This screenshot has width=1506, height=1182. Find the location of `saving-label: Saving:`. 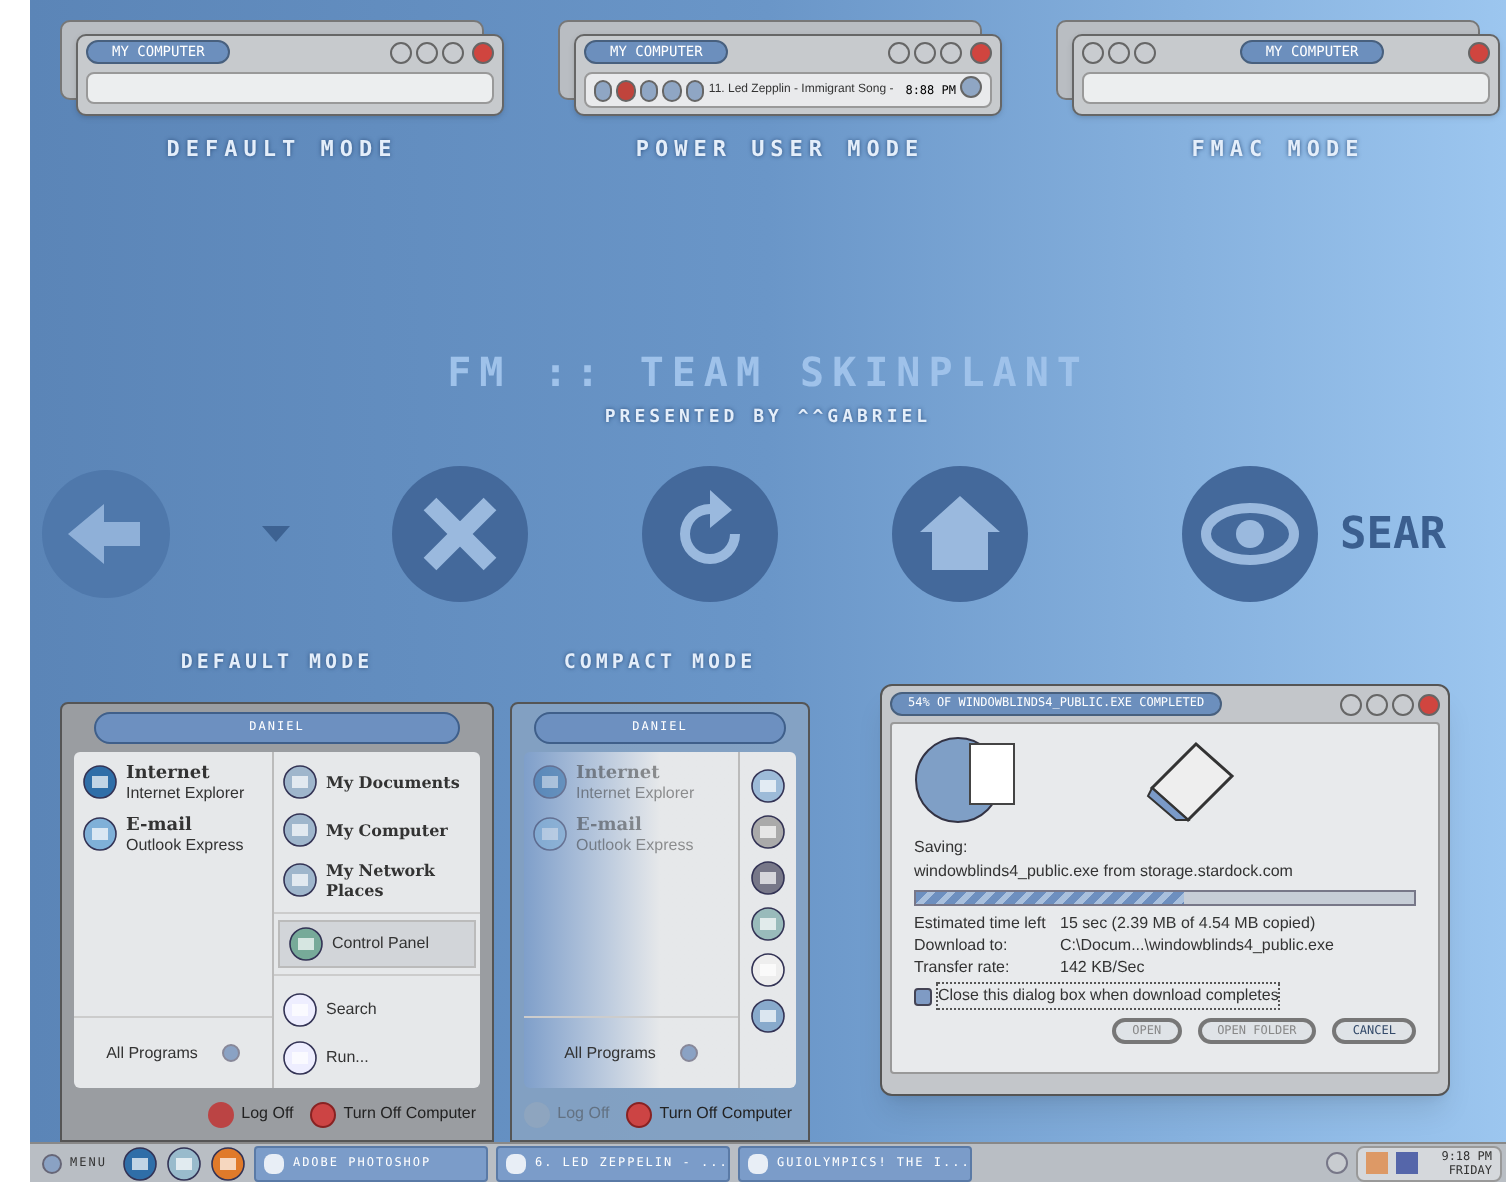

saving-label: Saving: is located at coordinates (942, 848).